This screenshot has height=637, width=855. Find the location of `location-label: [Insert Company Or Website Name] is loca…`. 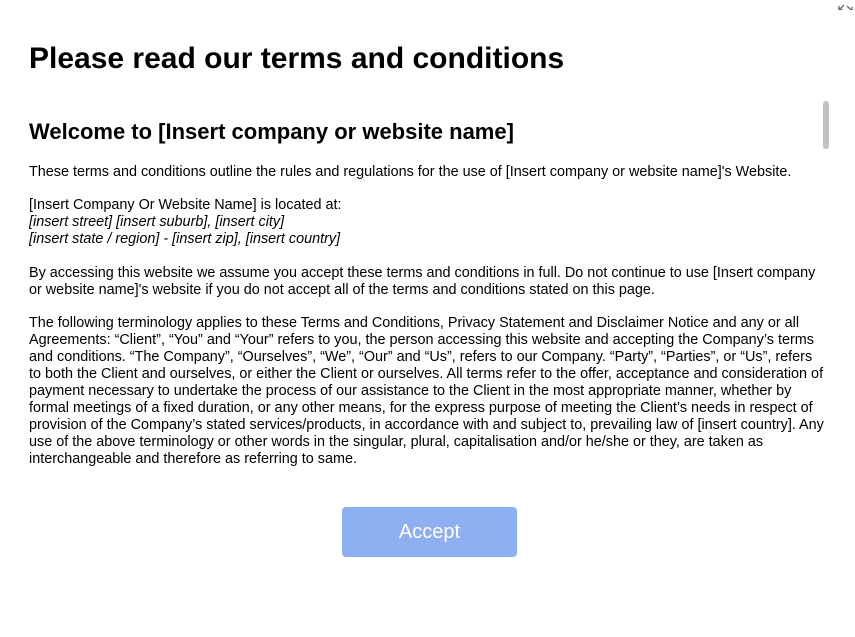

location-label: [Insert Company Or Website Name] is loca… is located at coordinates (185, 205).